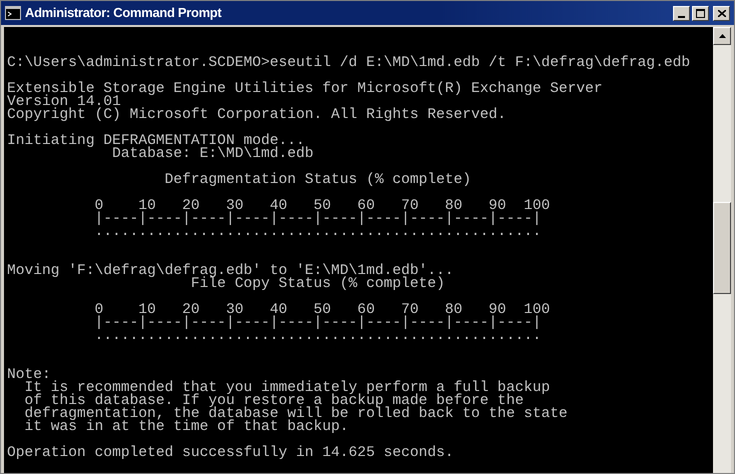  Describe the element at coordinates (231, 453) in the screenshot. I see `console-line: Operation completed successfully in 14.625 seconds.` at that location.